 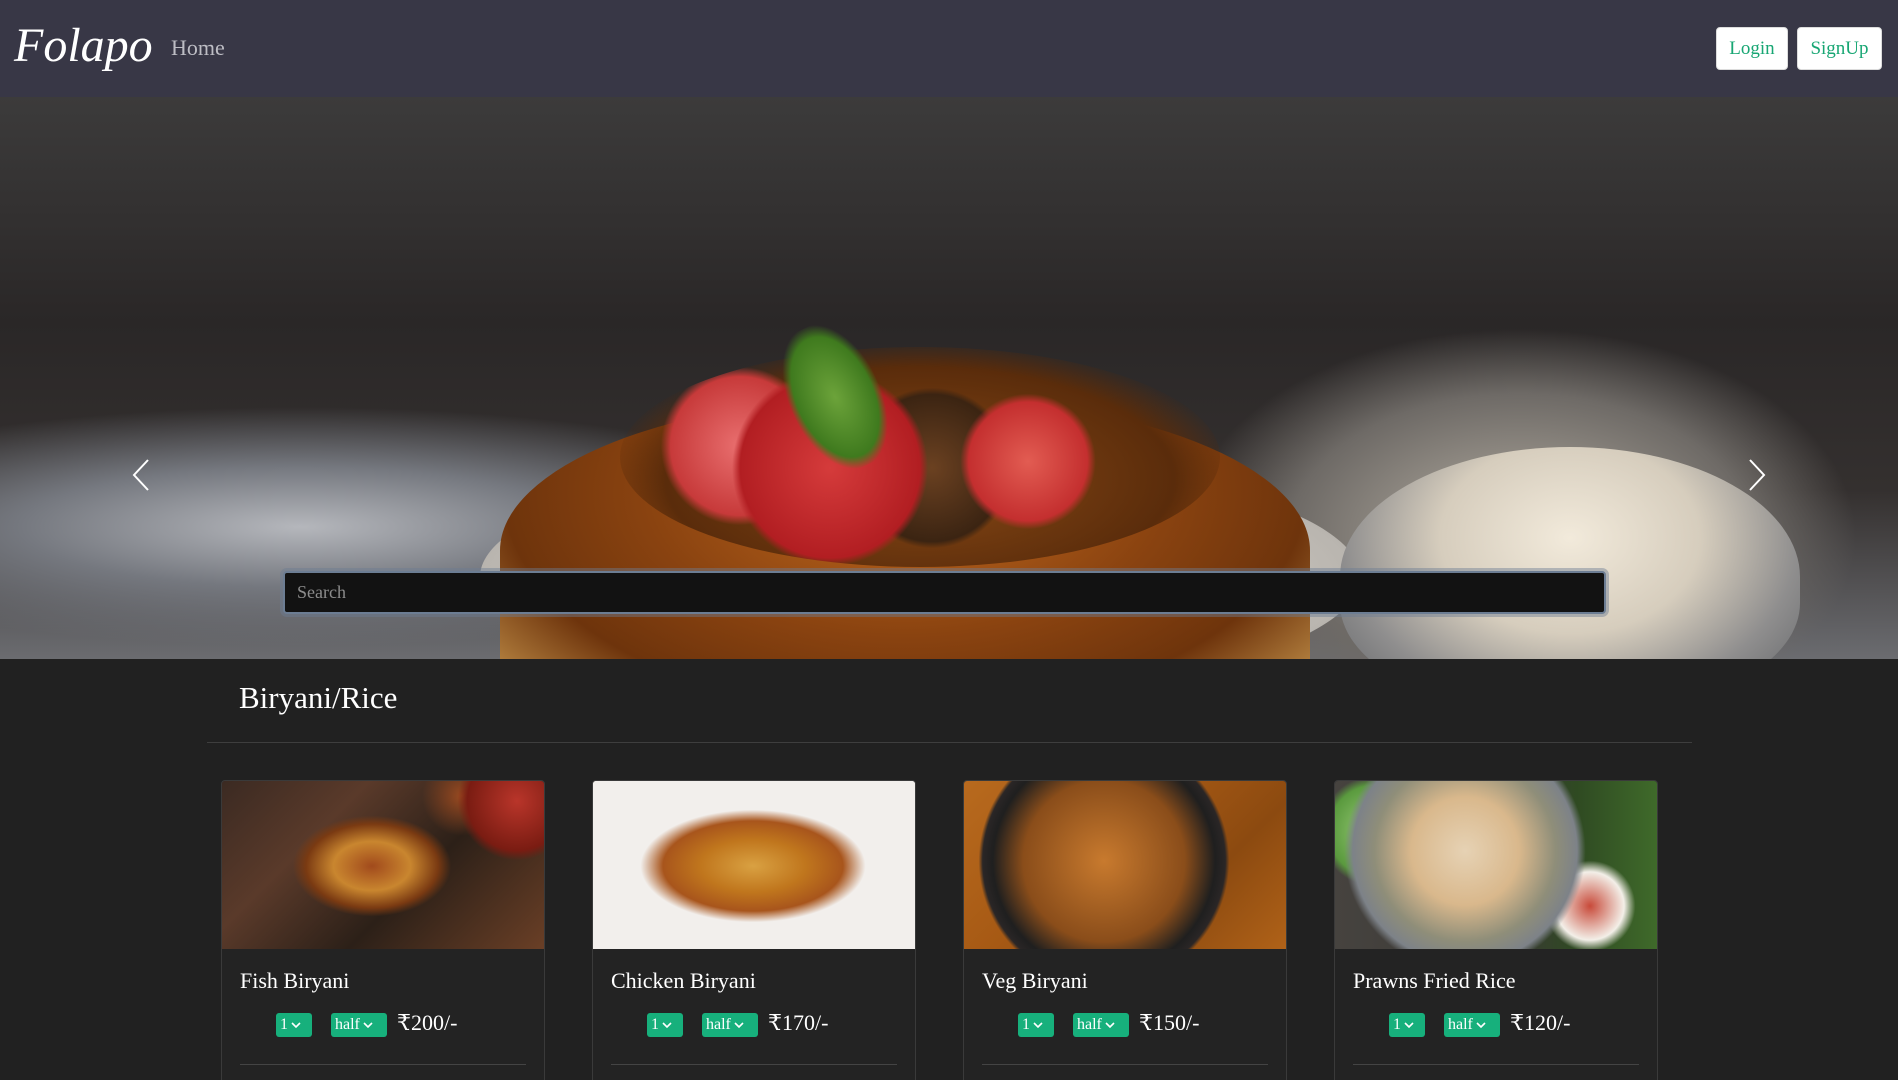 I want to click on hero-cream-image, so click(x=1570, y=553).